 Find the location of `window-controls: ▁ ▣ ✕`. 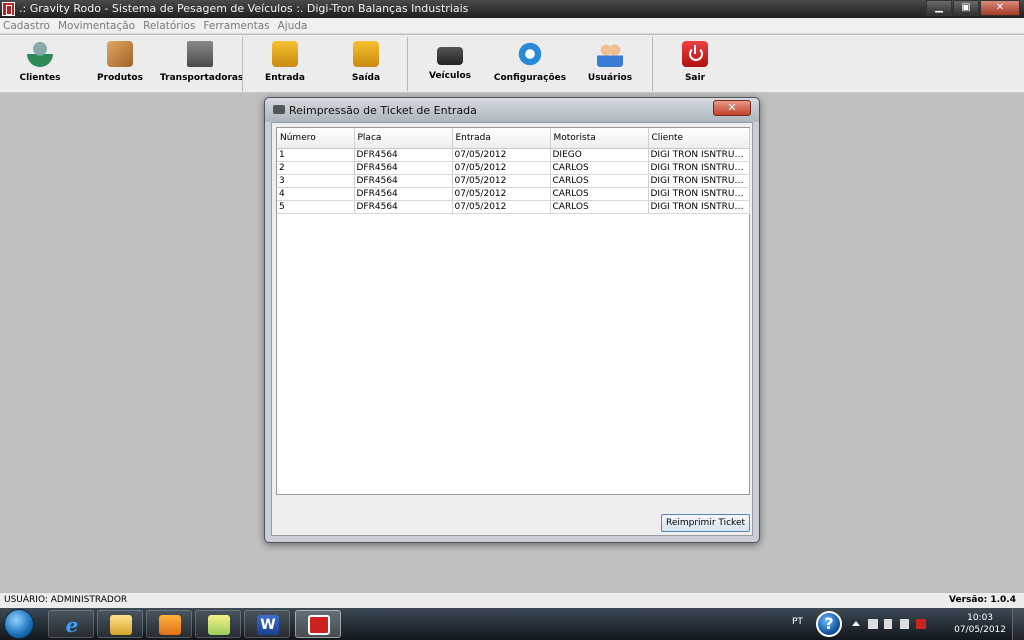

window-controls: ▁ ▣ ✕ is located at coordinates (972, 8).